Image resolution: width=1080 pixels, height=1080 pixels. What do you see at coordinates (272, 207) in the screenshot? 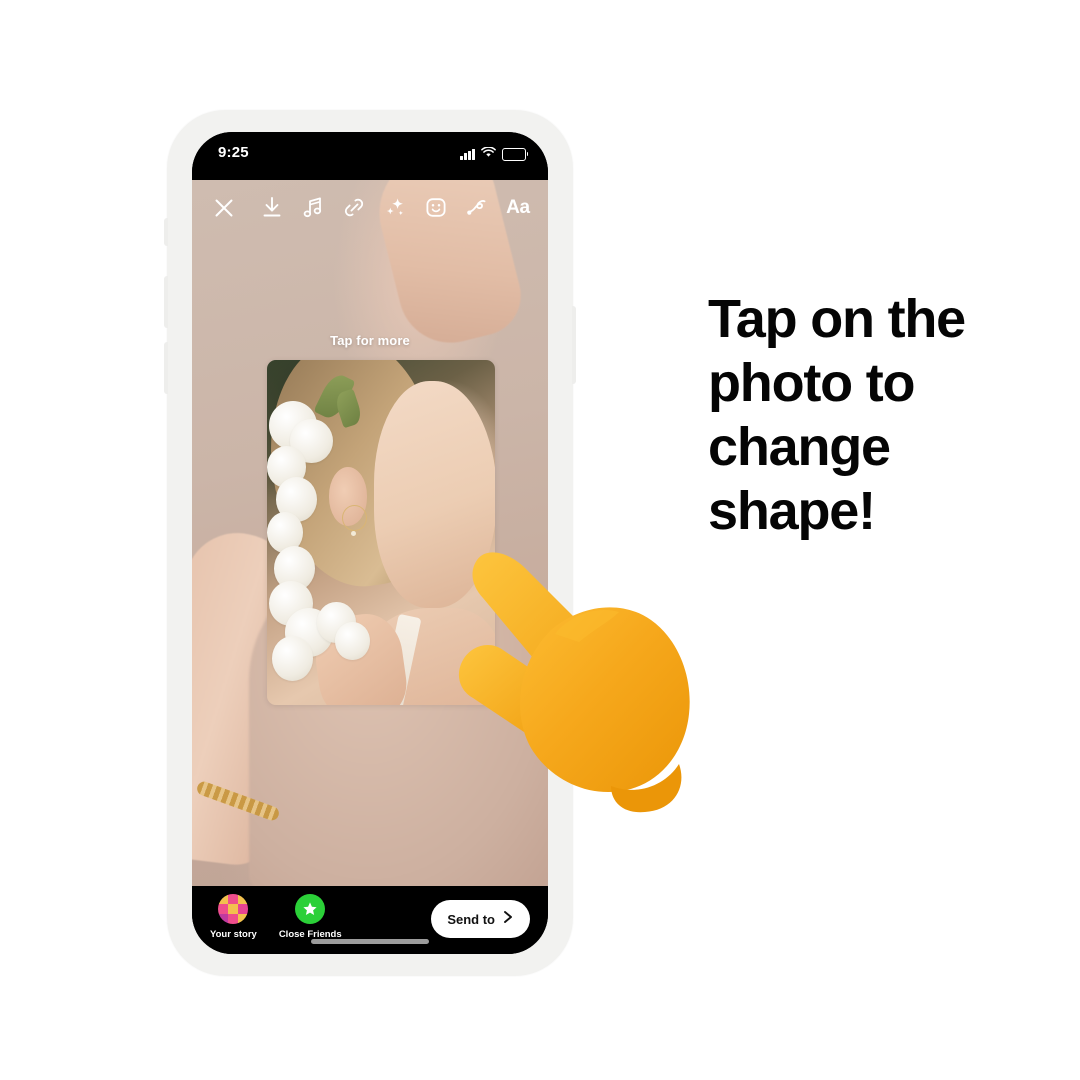
I see `download-icon` at bounding box center [272, 207].